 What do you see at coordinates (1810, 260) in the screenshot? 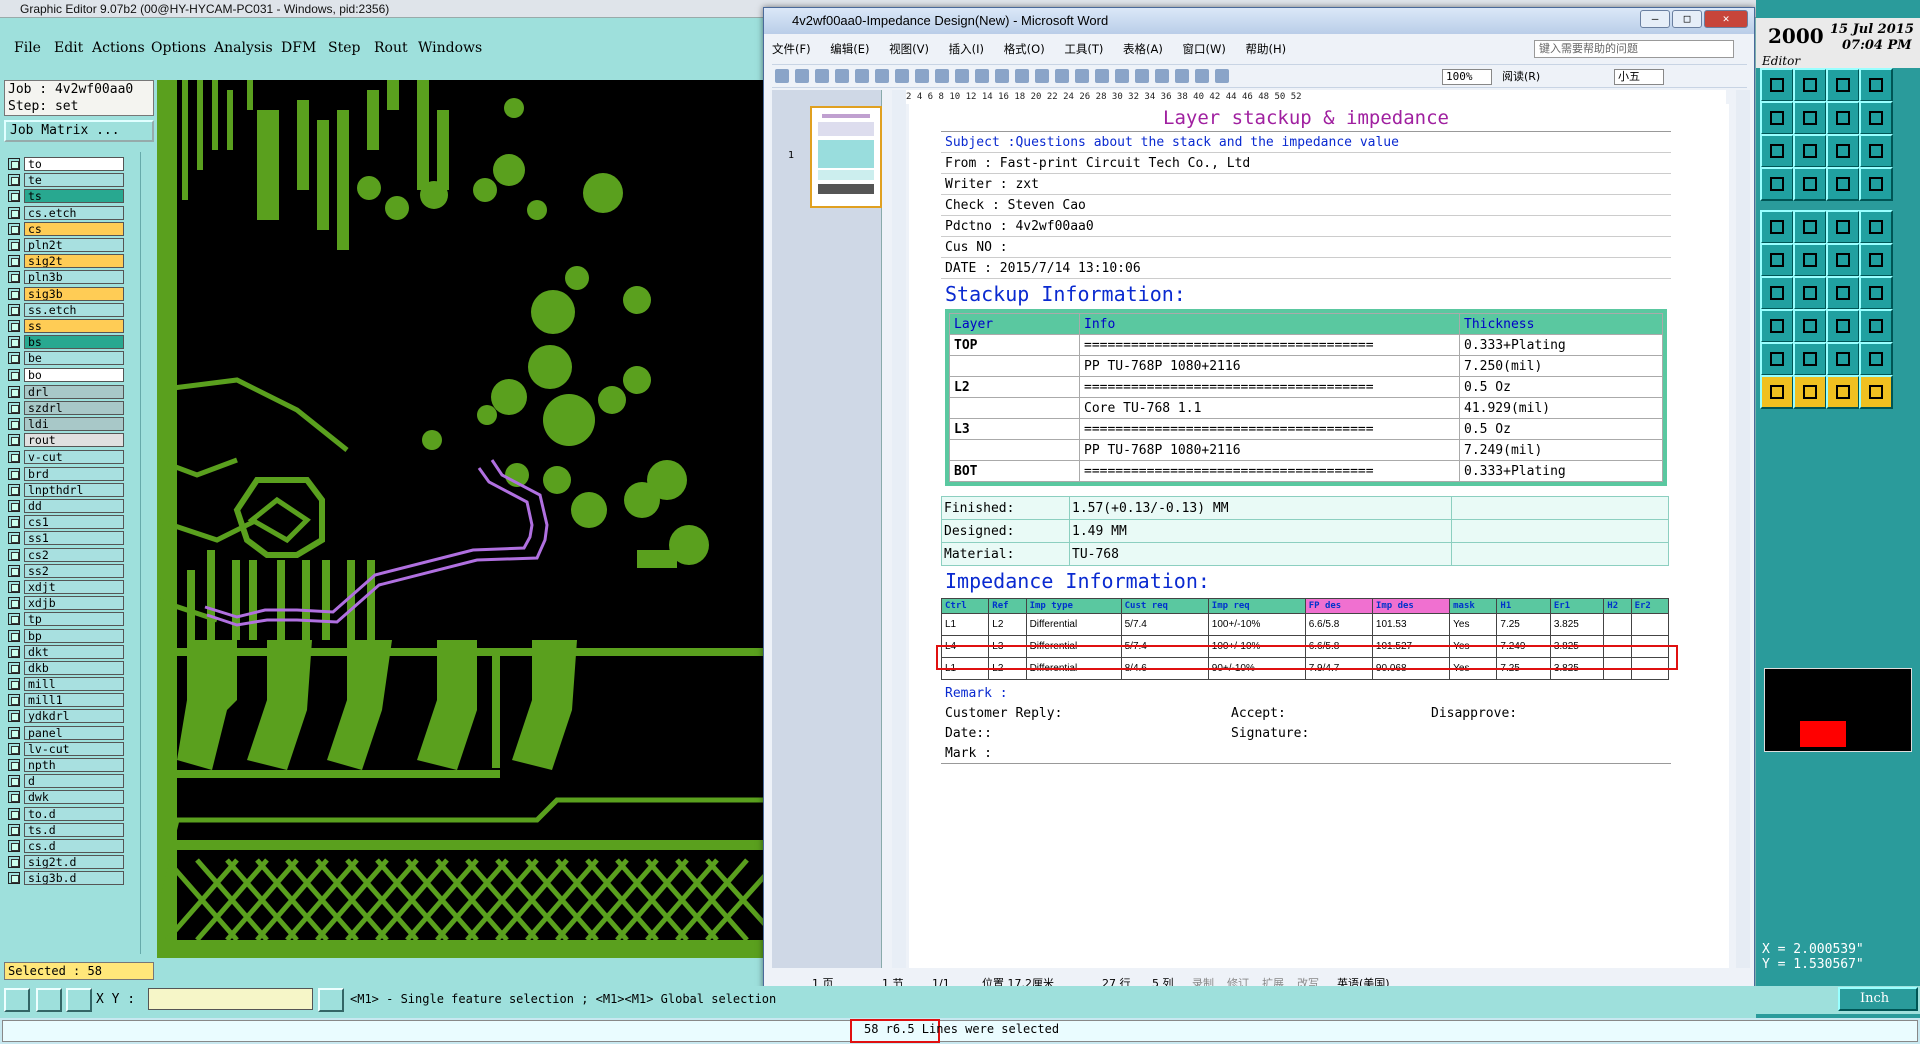
I see `cross-icon` at bounding box center [1810, 260].